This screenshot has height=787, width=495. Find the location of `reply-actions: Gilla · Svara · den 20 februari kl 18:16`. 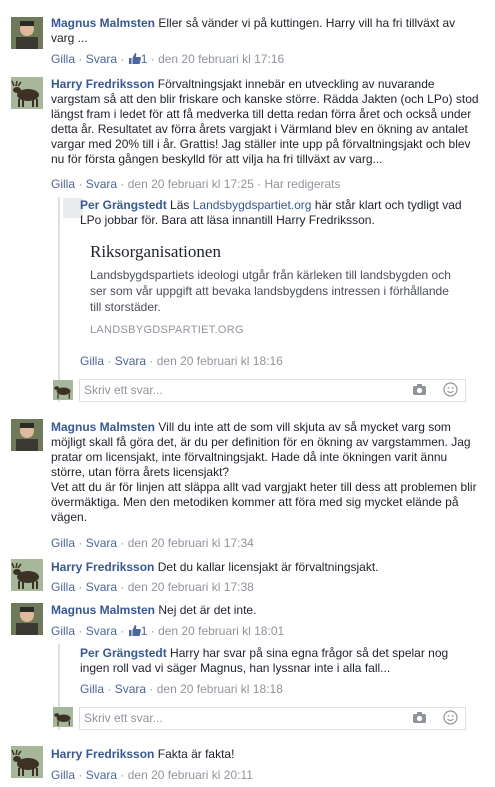

reply-actions: Gilla · Svara · den 20 februari kl 18:16 is located at coordinates (181, 361).